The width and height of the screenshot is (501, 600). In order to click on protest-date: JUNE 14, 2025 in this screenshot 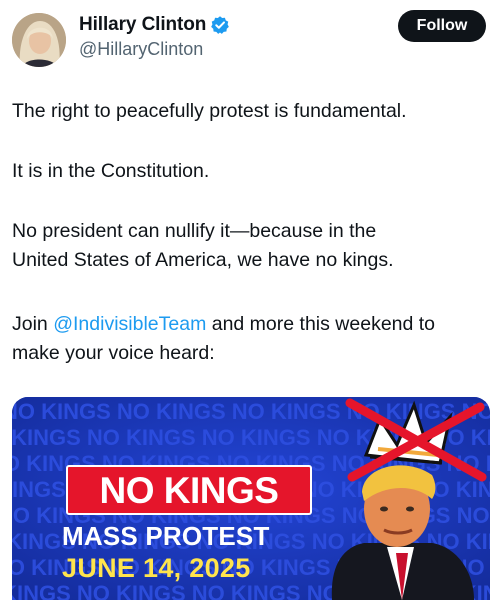, I will do `click(156, 568)`.